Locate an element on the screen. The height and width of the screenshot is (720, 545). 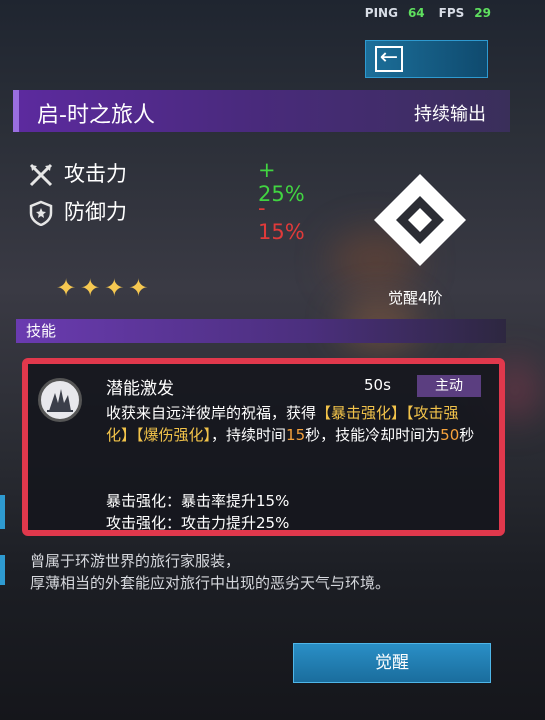
defense-label: 防御力 is located at coordinates (95, 212).